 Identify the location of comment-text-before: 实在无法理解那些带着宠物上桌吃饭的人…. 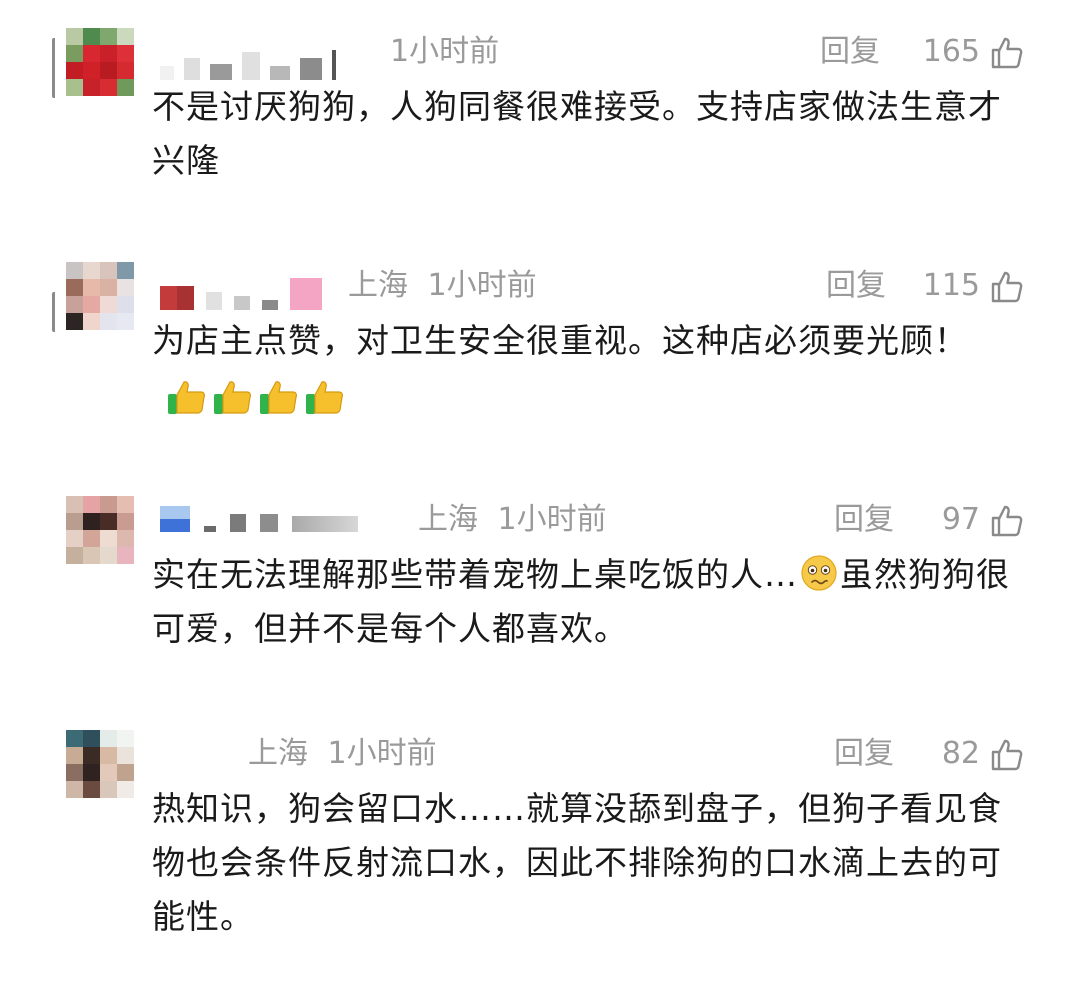
(475, 574).